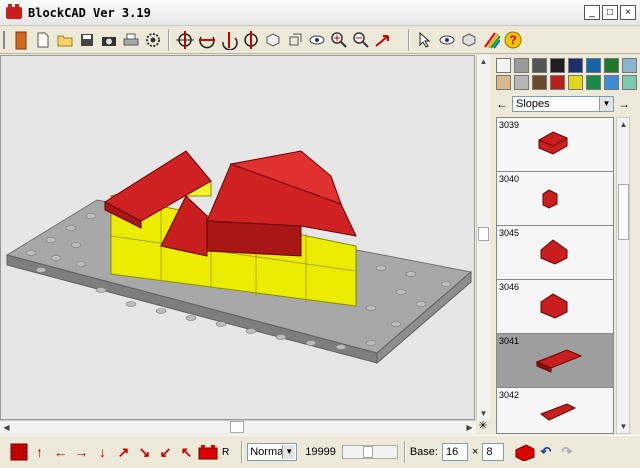  Describe the element at coordinates (295, 40) in the screenshot. I see `wireframe-view-icon` at that location.